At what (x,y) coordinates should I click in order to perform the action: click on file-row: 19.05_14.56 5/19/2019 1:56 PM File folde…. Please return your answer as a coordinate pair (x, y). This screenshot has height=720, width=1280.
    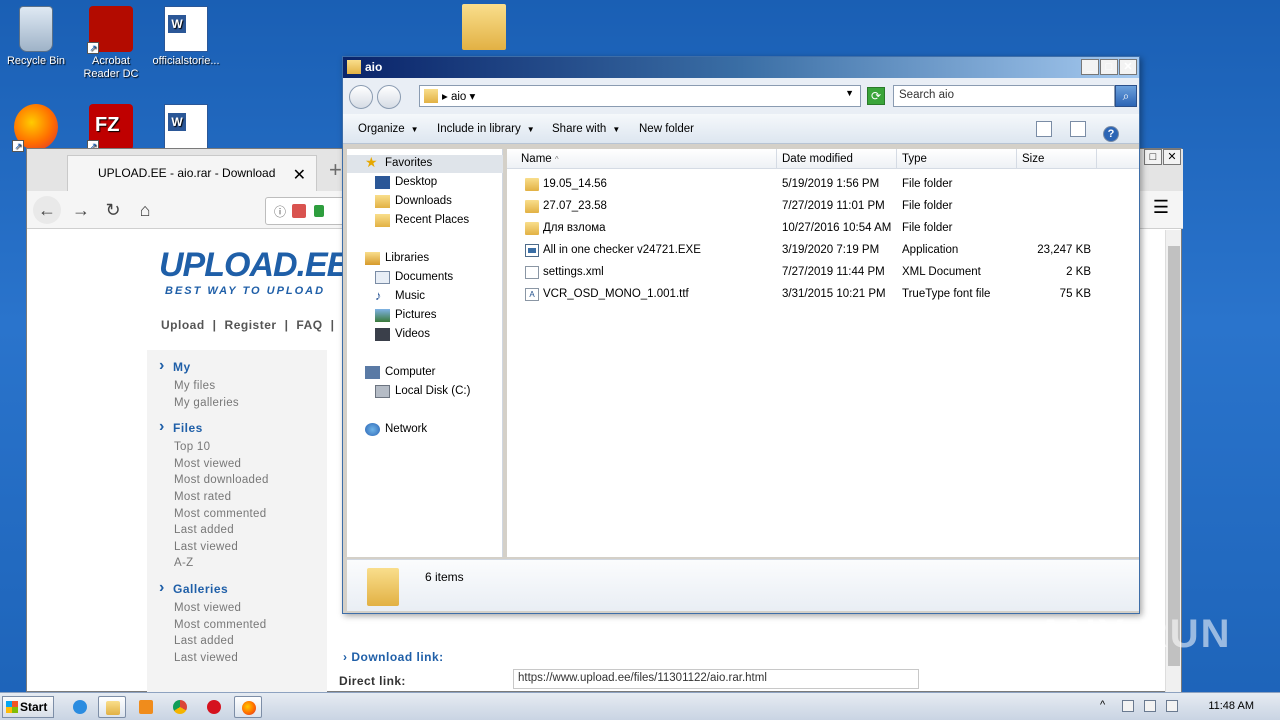
    Looking at the image, I should click on (823, 185).